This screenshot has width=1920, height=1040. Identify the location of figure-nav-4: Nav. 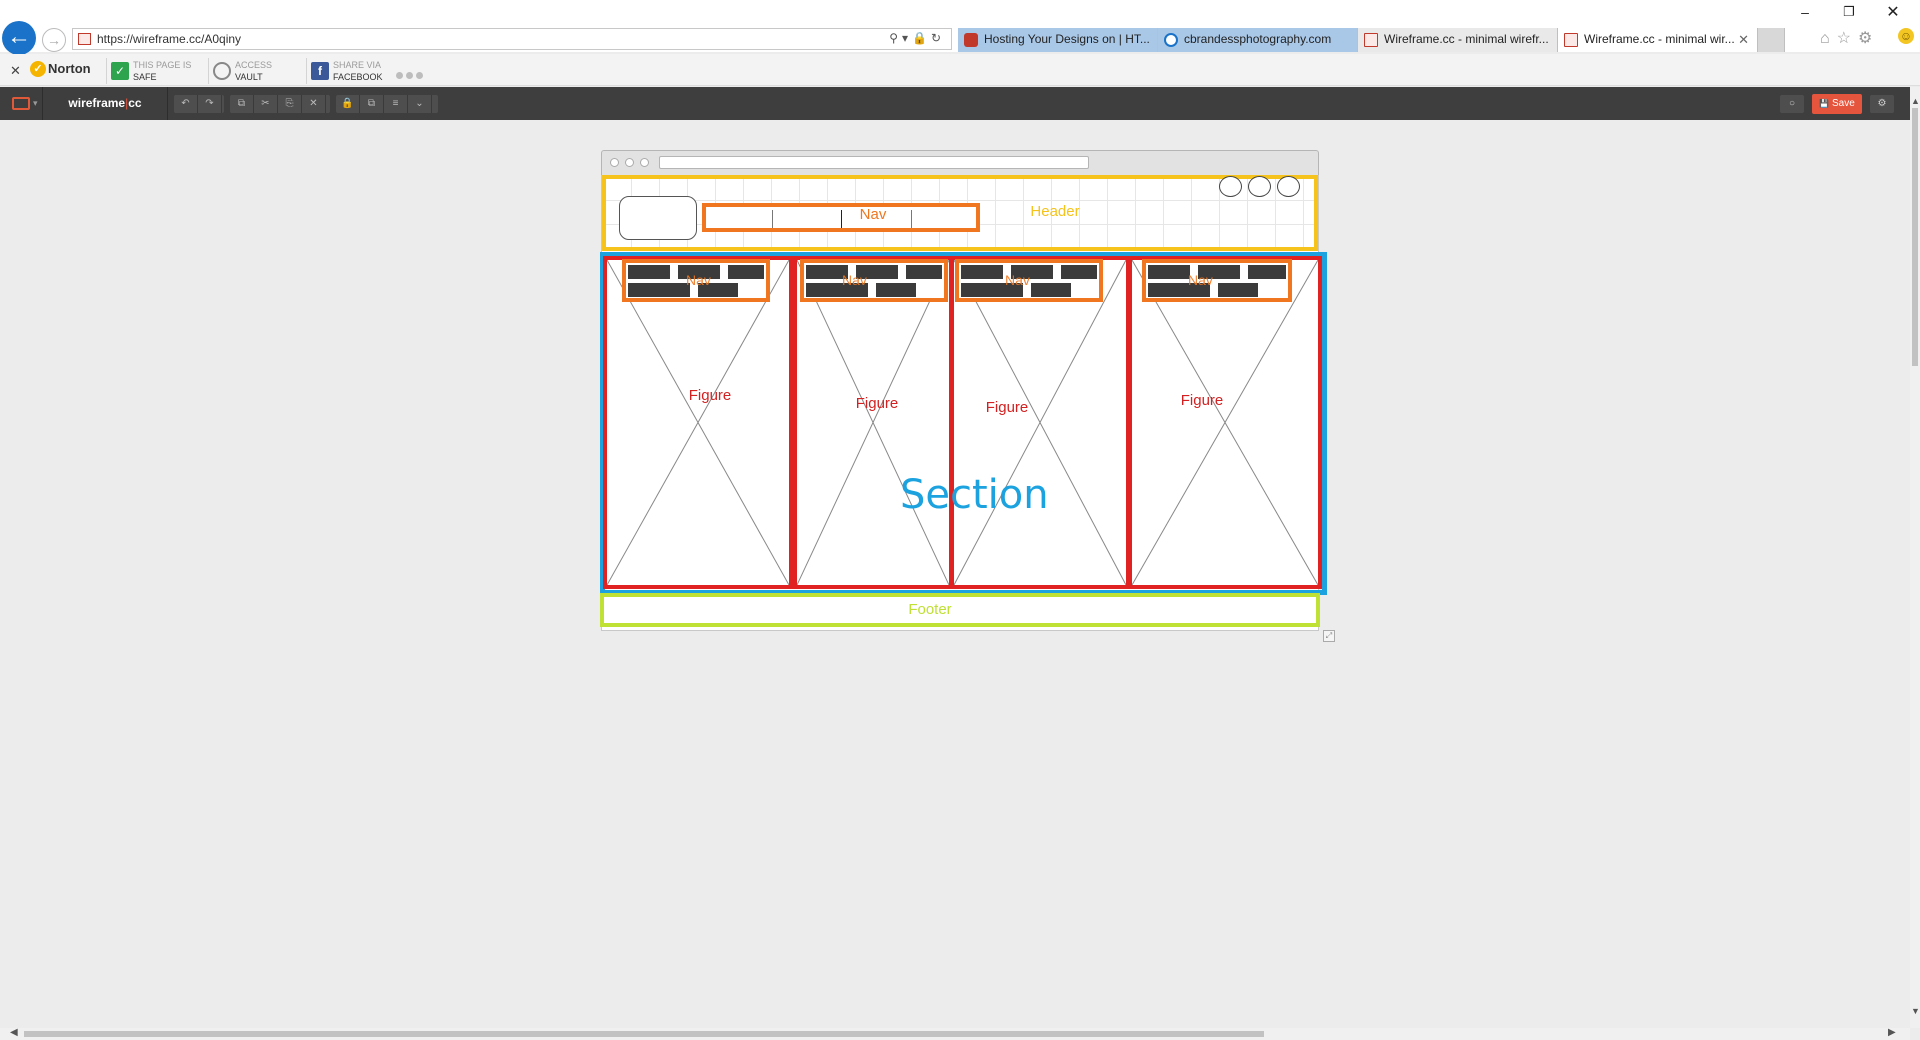
(1217, 280).